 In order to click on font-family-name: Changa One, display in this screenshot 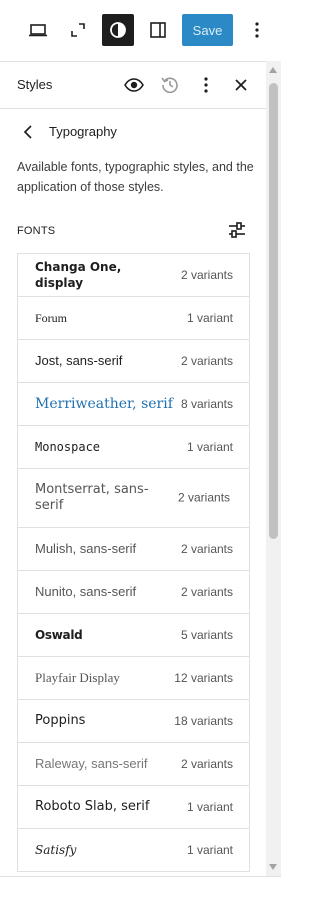, I will do `click(78, 275)`.